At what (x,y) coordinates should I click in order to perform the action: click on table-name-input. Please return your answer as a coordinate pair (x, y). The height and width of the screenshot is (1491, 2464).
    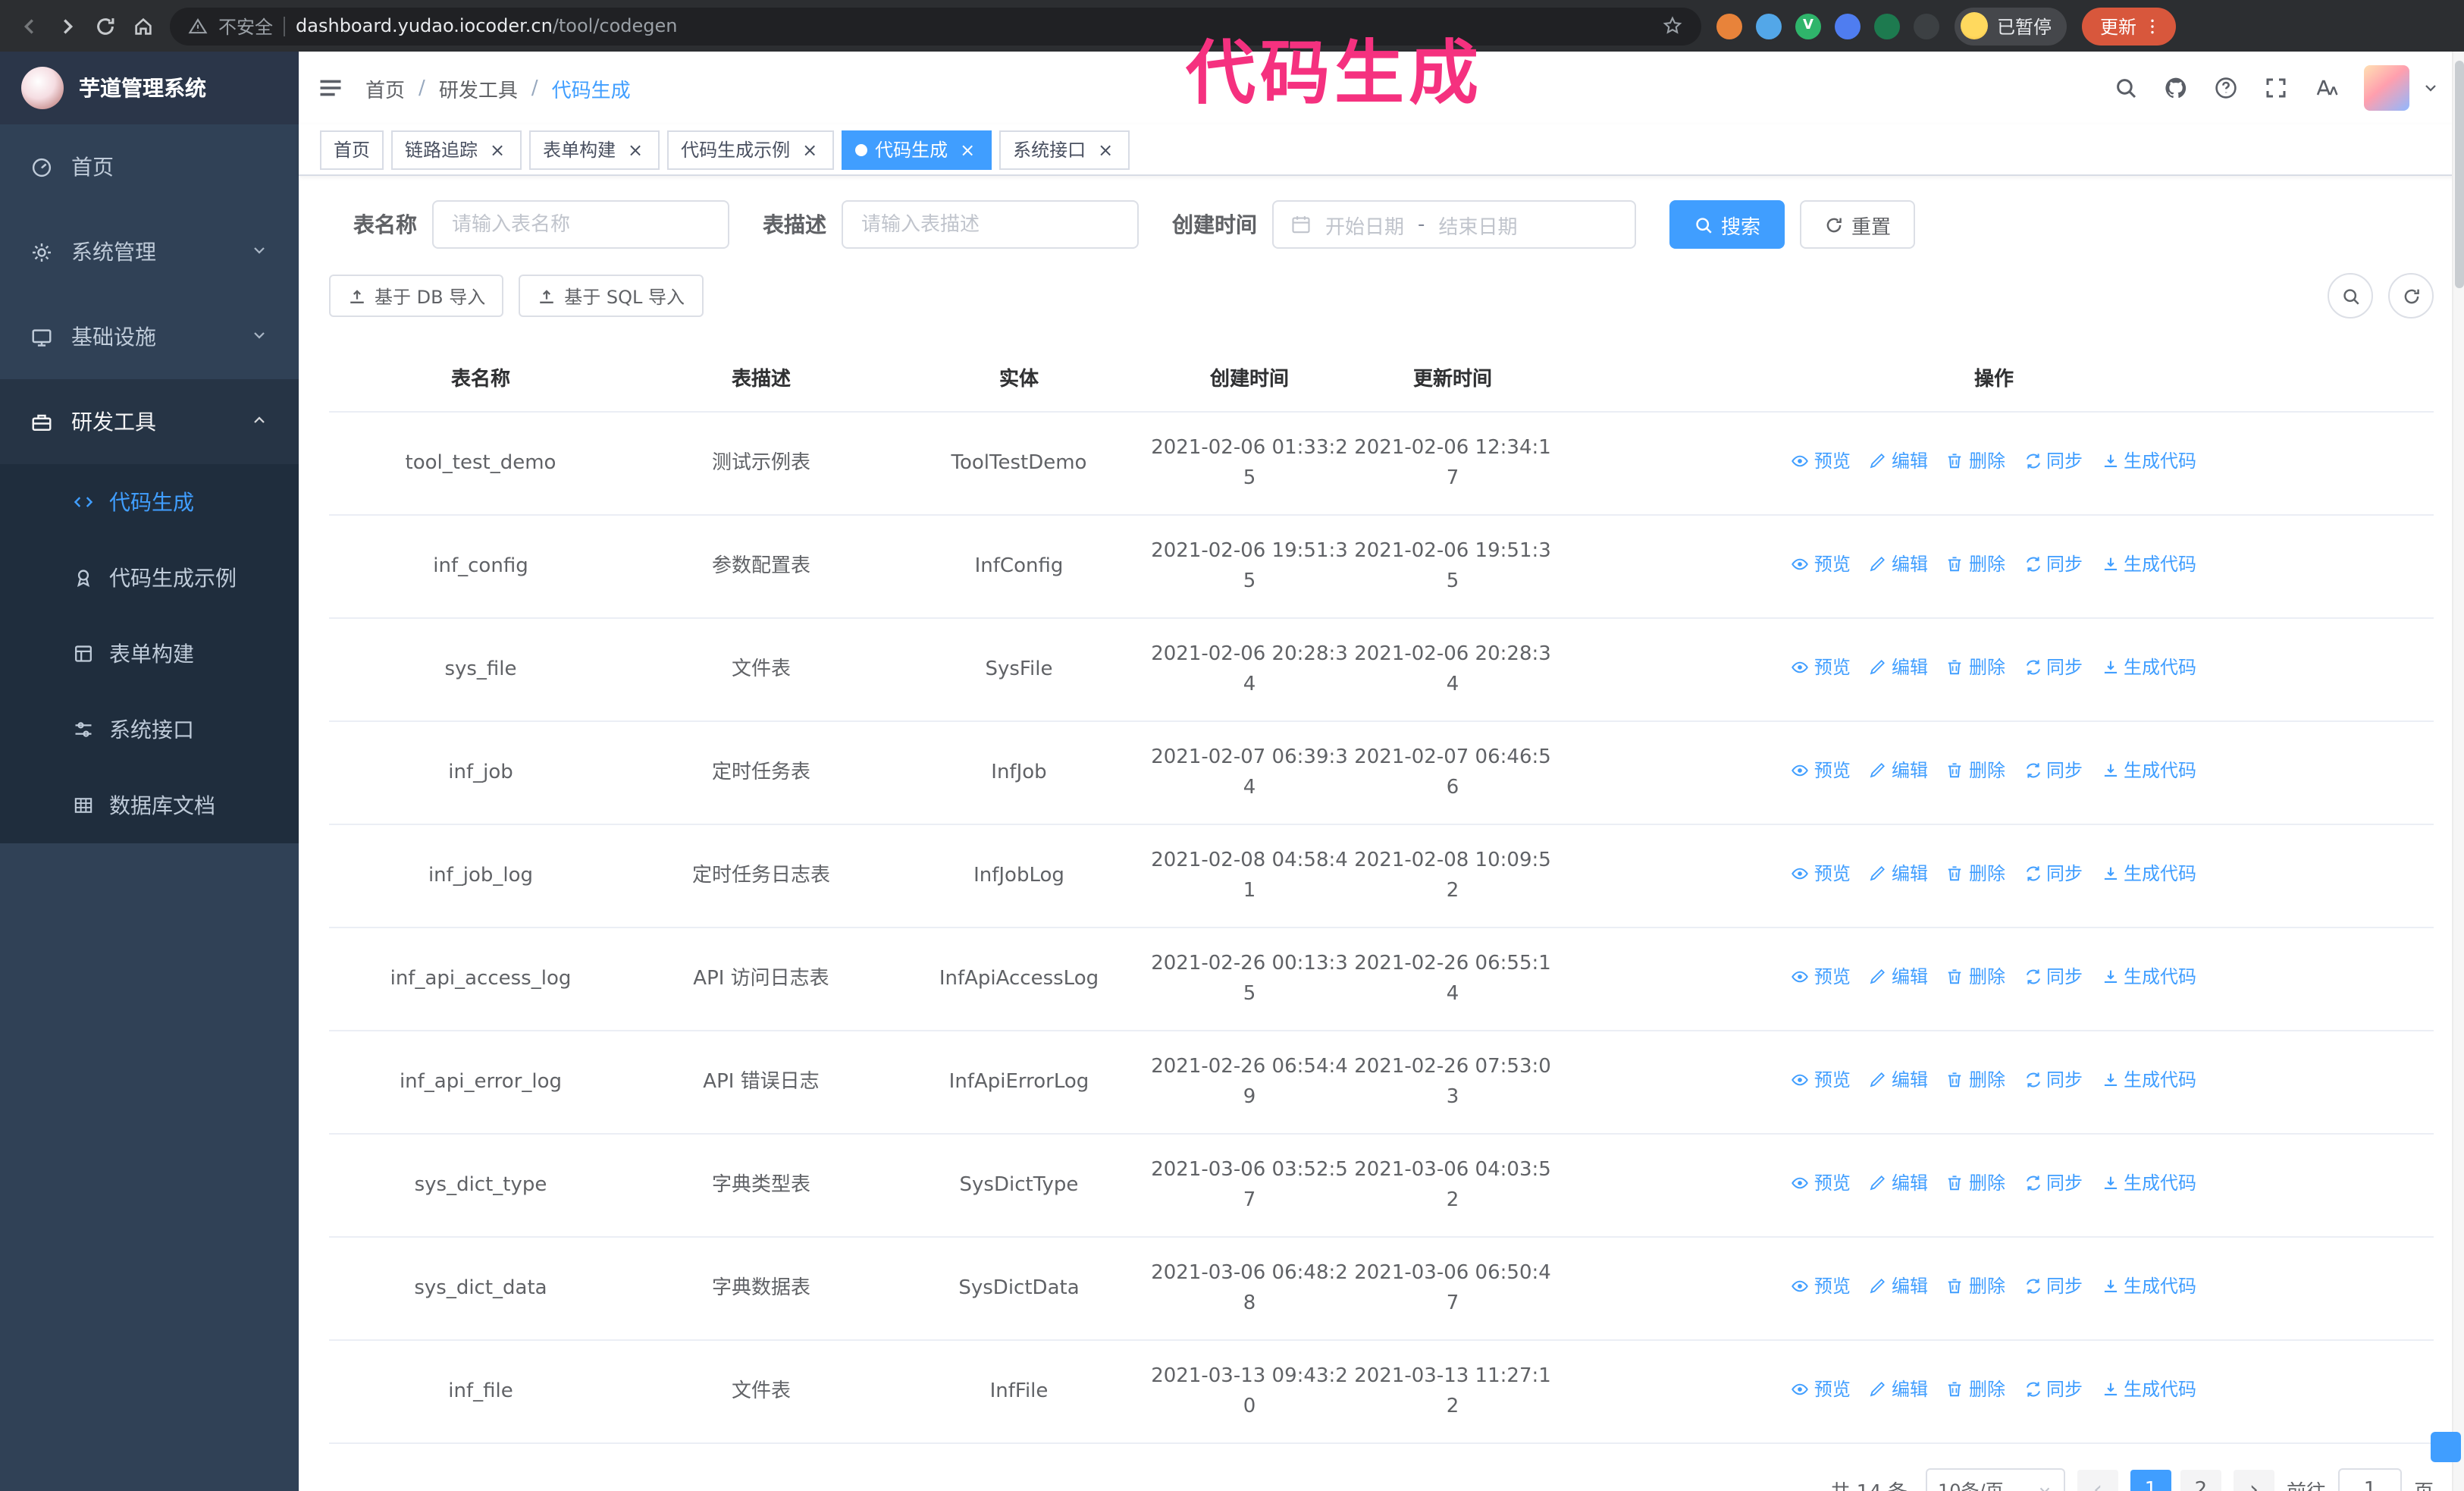
    Looking at the image, I should click on (580, 224).